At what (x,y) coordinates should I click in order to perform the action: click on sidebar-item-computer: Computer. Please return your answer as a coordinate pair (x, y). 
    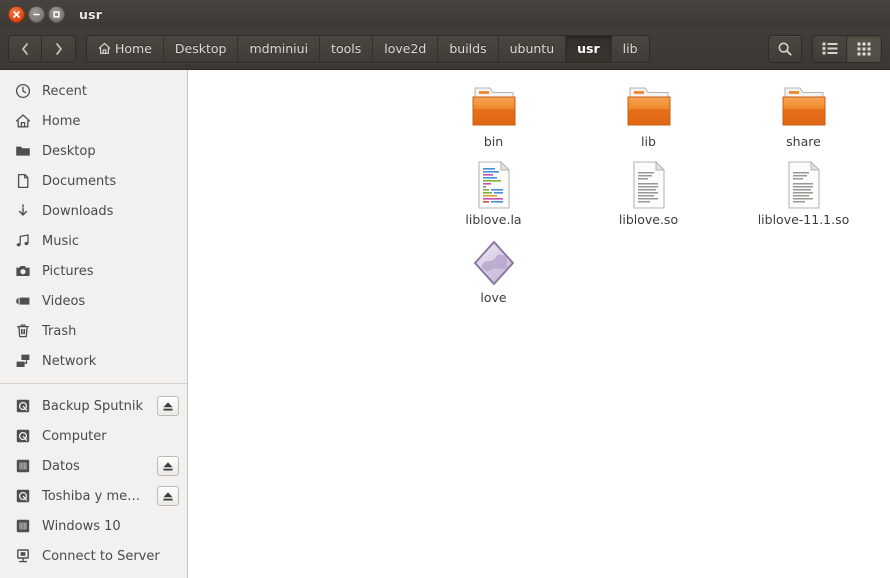
    Looking at the image, I should click on (93, 436).